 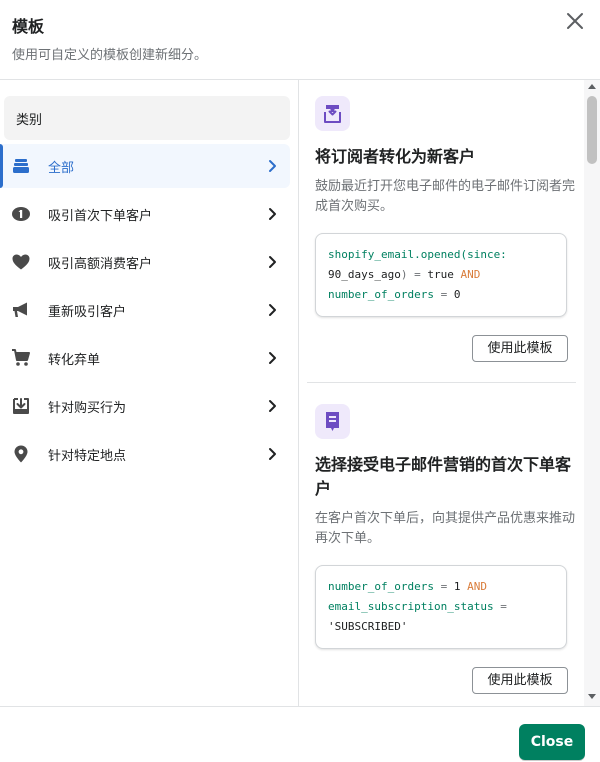 I want to click on code-token: true, so click(x=440, y=274).